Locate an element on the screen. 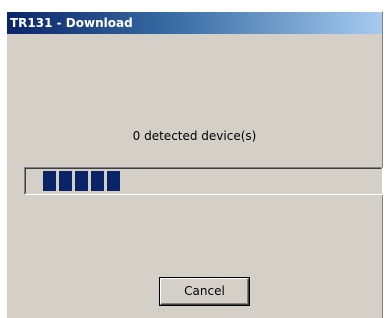  progress-bar is located at coordinates (203, 181).